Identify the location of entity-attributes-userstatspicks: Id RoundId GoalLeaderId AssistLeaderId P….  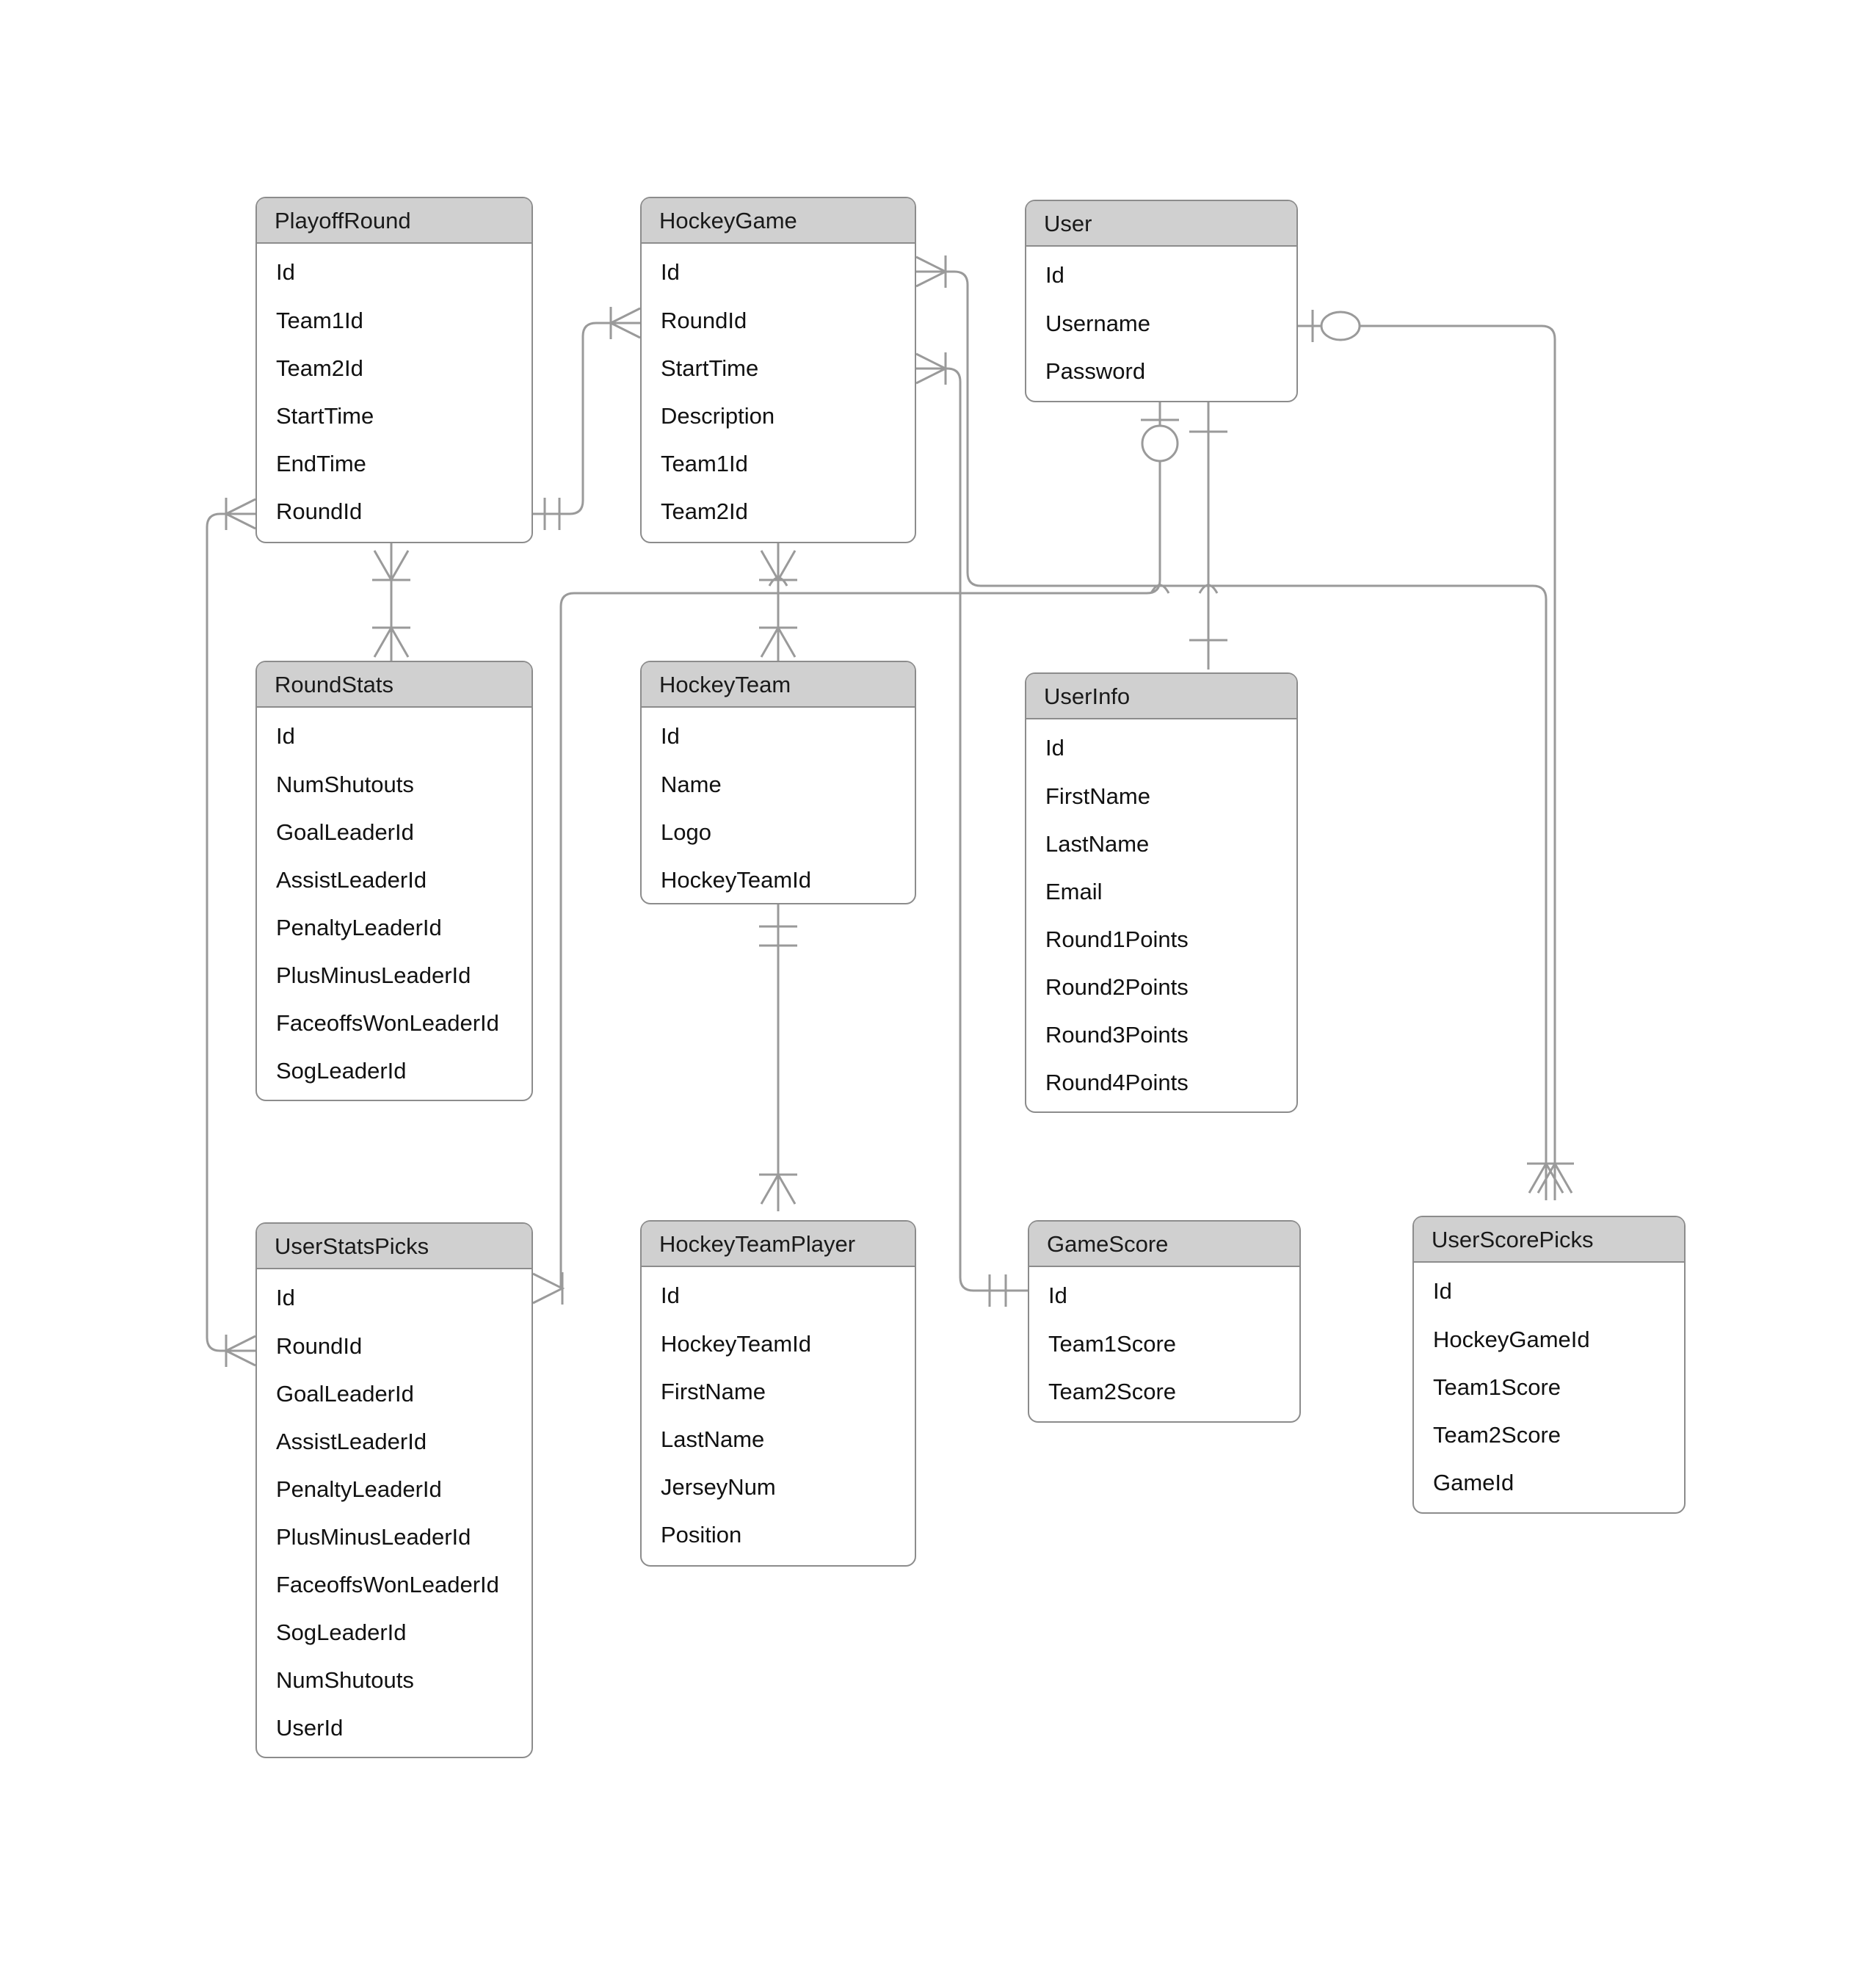
(395, 1510).